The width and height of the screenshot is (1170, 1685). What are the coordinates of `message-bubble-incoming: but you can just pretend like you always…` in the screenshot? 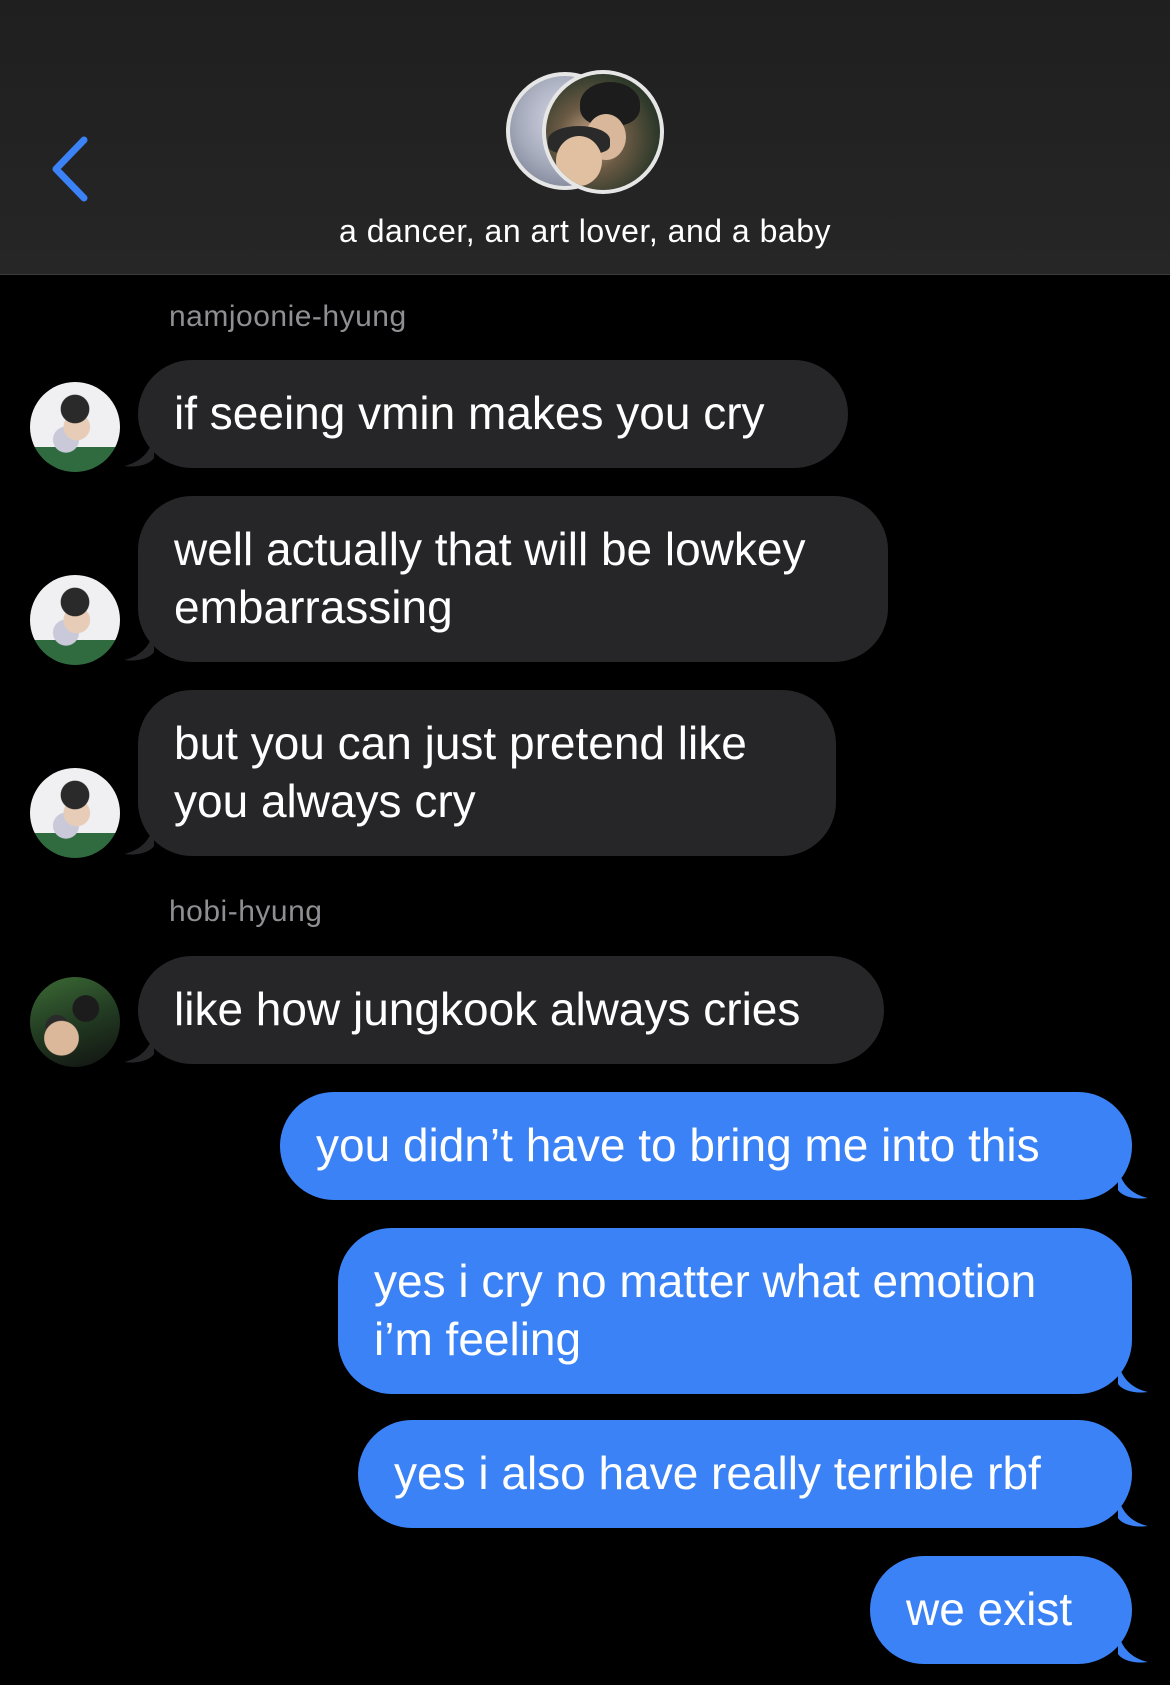 It's located at (487, 773).